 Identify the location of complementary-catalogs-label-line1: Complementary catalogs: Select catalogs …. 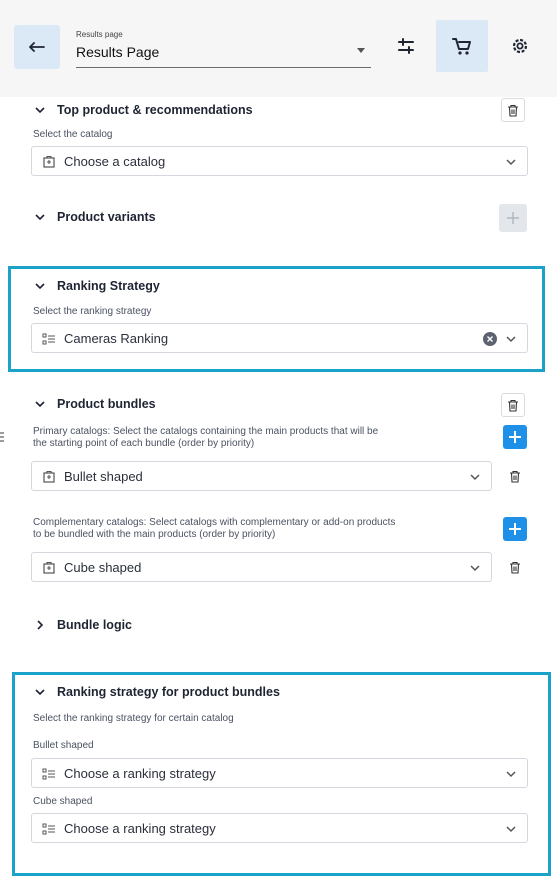
(214, 522).